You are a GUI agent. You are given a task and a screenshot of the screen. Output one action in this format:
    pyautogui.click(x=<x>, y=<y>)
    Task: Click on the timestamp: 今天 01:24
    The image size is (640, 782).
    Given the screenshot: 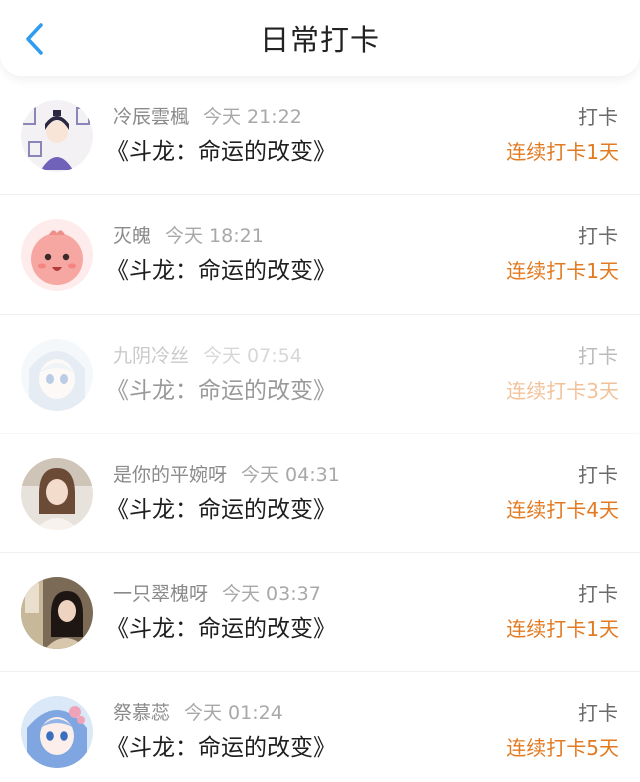 What is the action you would take?
    pyautogui.click(x=233, y=713)
    